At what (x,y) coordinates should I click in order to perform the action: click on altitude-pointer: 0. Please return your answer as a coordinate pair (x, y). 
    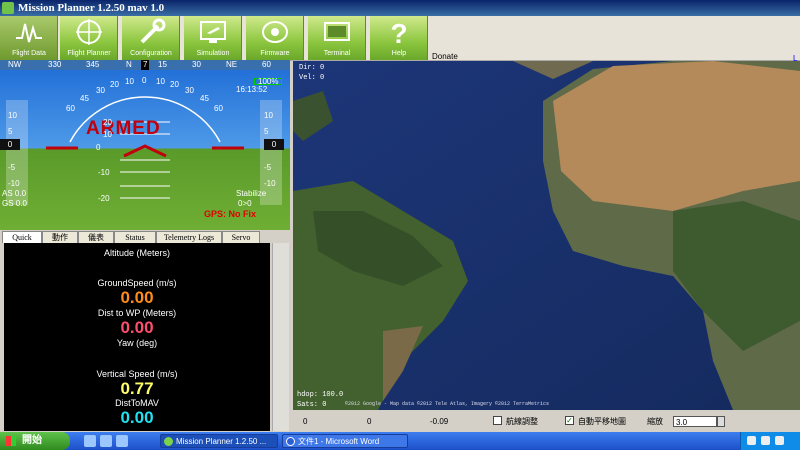
    Looking at the image, I should click on (274, 144).